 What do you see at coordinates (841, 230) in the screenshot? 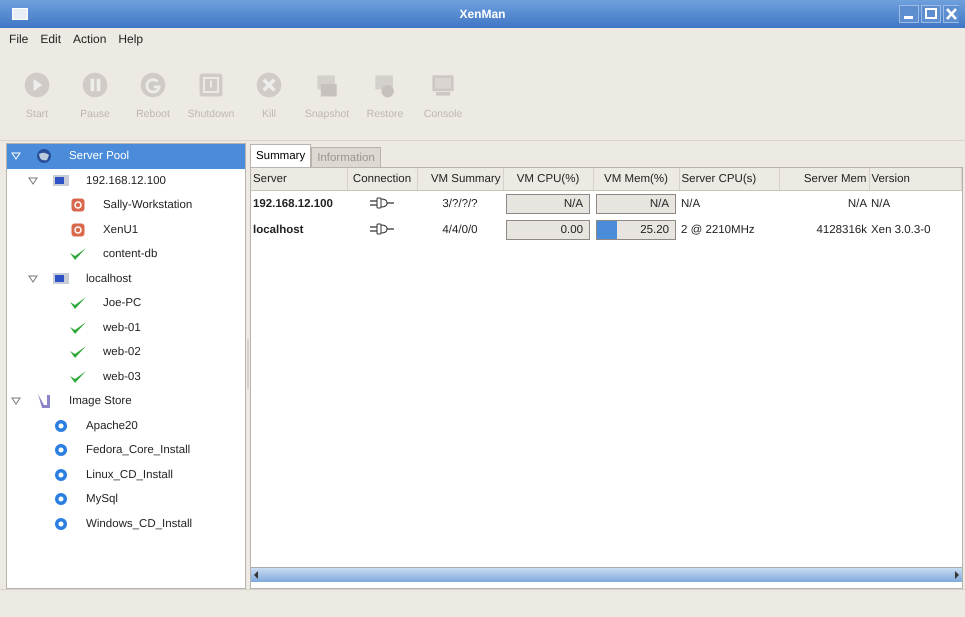
I see `table-cell-text: 4128316k` at bounding box center [841, 230].